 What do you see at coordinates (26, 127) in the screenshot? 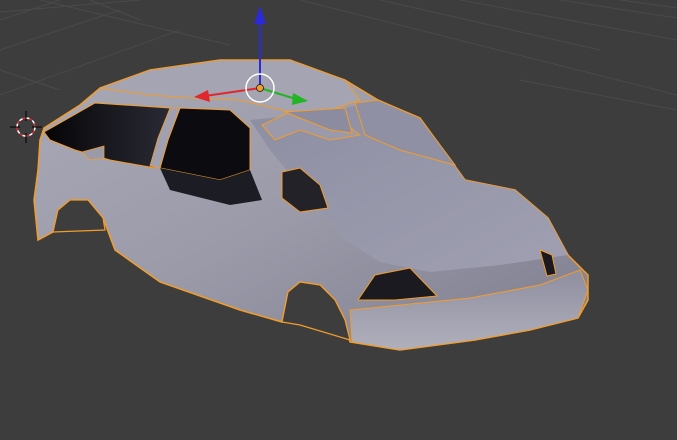
I see `3d-cursor-icon` at bounding box center [26, 127].